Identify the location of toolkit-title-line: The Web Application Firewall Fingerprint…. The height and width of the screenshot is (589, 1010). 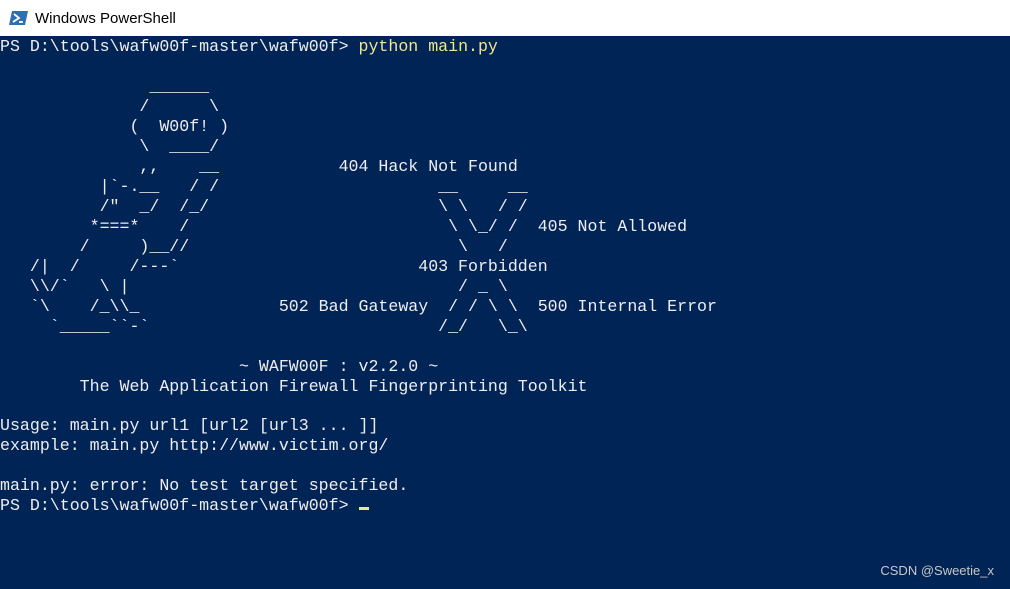
(294, 386).